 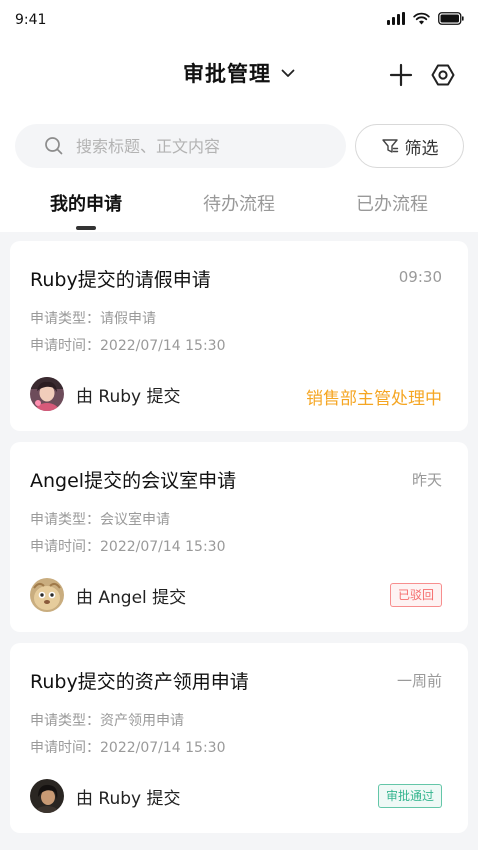 What do you see at coordinates (288, 73) in the screenshot?
I see `chevron-down-icon` at bounding box center [288, 73].